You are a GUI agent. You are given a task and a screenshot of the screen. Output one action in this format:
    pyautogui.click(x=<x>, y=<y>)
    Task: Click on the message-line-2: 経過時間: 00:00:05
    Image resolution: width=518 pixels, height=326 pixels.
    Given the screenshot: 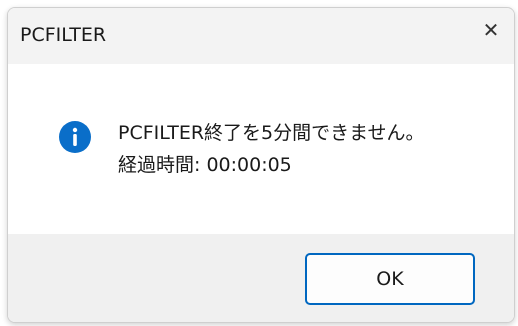 What is the action you would take?
    pyautogui.click(x=205, y=165)
    